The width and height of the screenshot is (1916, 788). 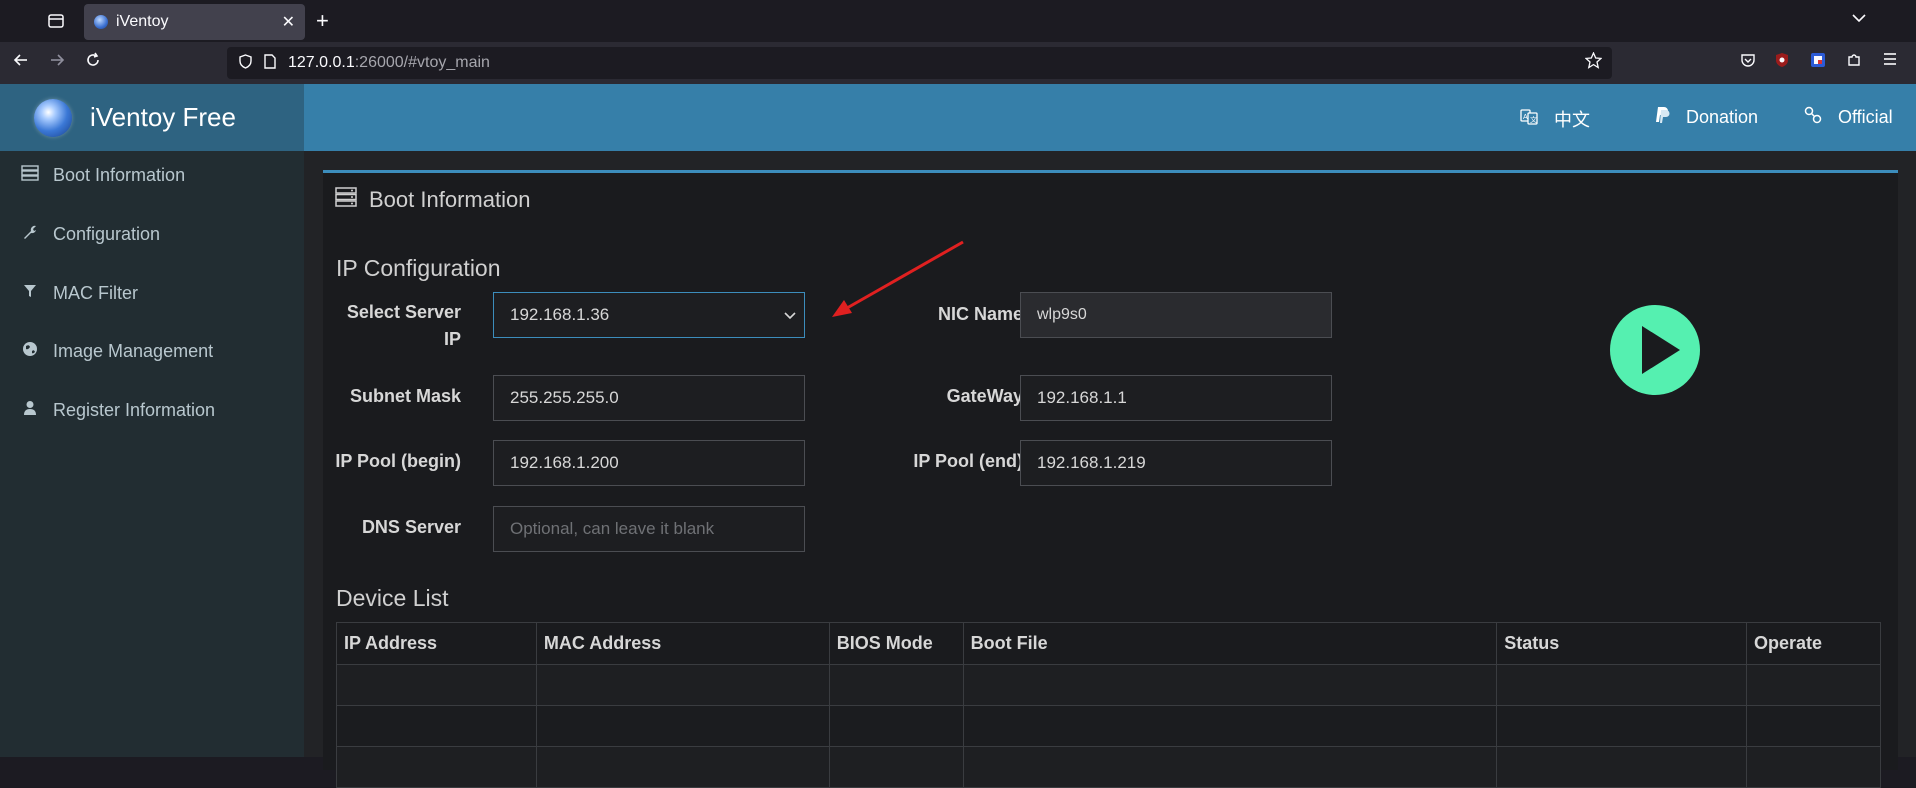 What do you see at coordinates (1525, 117) in the screenshot?
I see `svg-text: A` at bounding box center [1525, 117].